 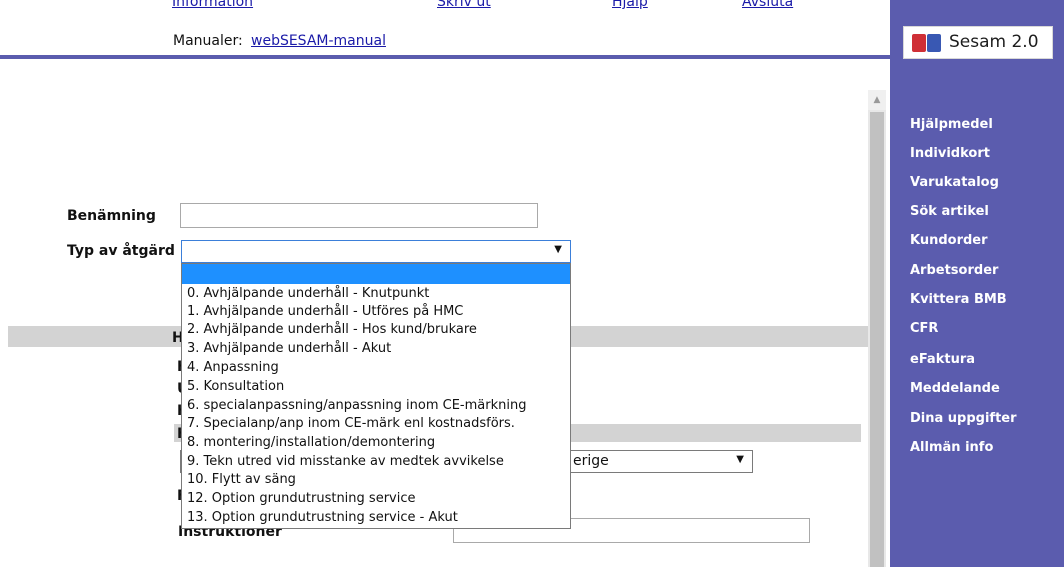 What do you see at coordinates (376, 274) in the screenshot?
I see `dropdown-option-empty` at bounding box center [376, 274].